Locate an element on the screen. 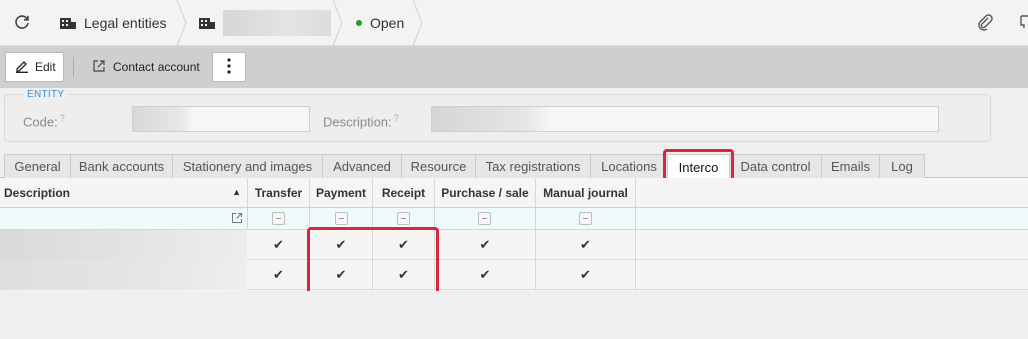 Image resolution: width=1028 pixels, height=339 pixels. column-header-manual-journal: Manual journal is located at coordinates (586, 193).